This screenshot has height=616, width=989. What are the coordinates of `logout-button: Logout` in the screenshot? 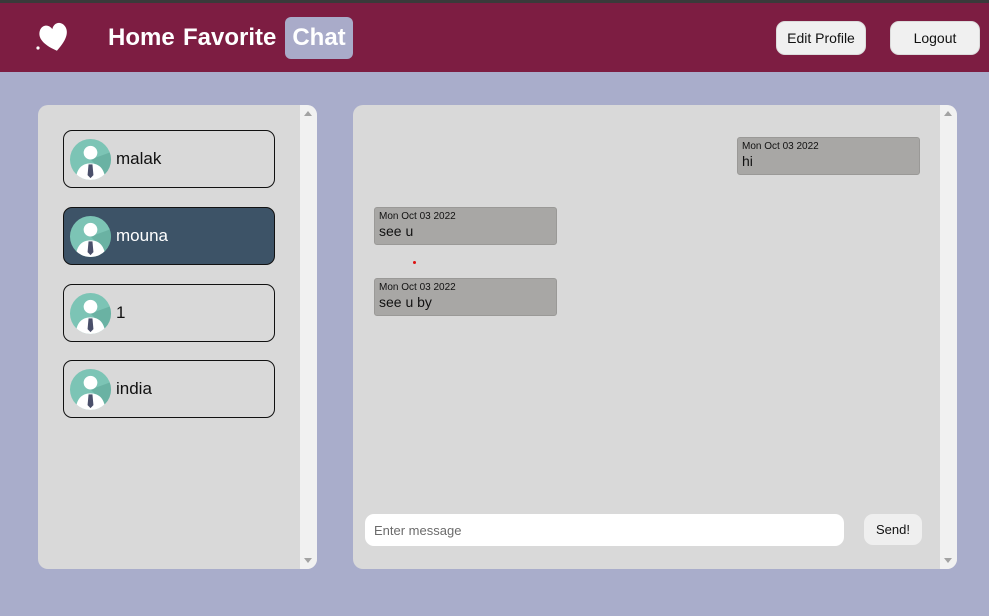 It's located at (935, 38).